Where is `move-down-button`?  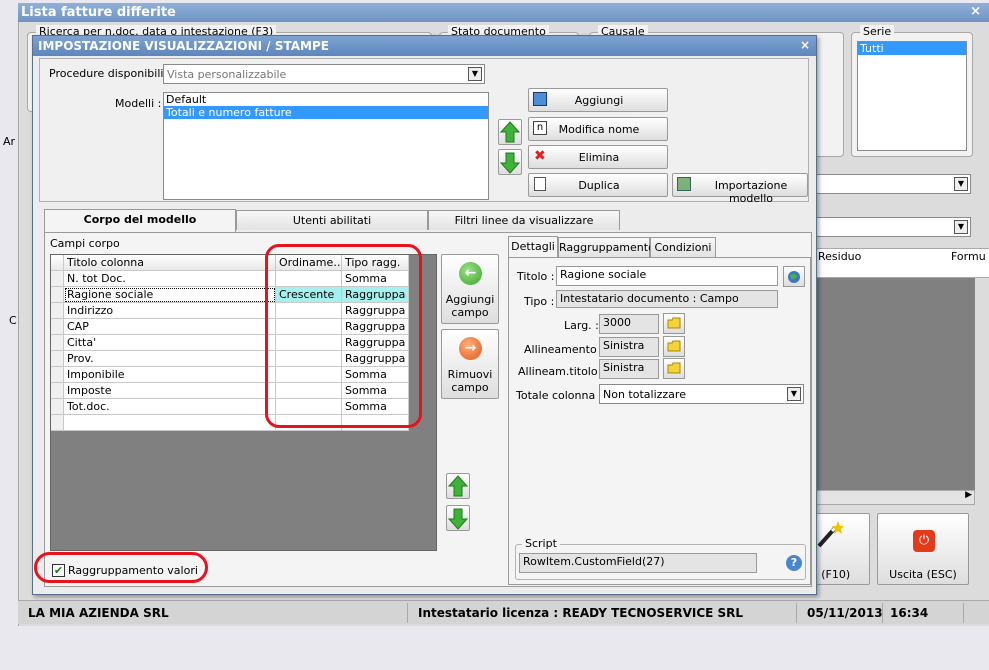
move-down-button is located at coordinates (510, 162).